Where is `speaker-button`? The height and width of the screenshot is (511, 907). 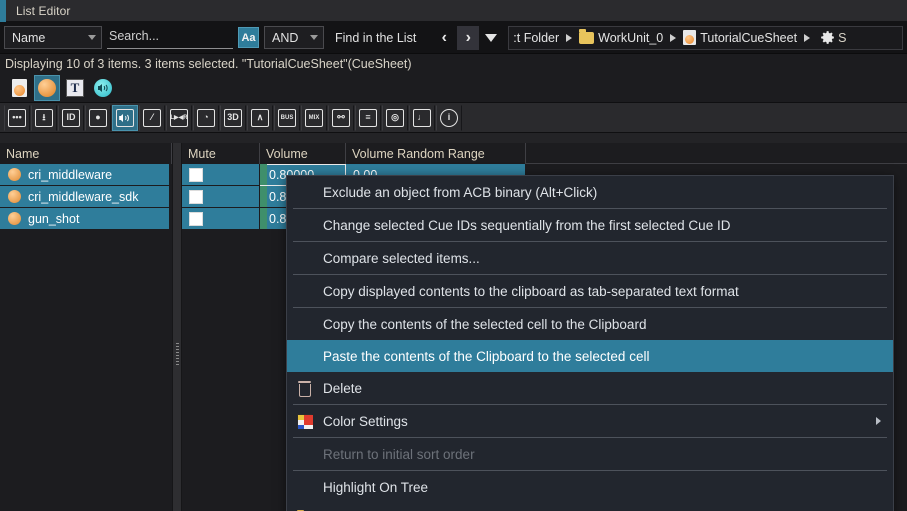
speaker-button is located at coordinates (125, 117).